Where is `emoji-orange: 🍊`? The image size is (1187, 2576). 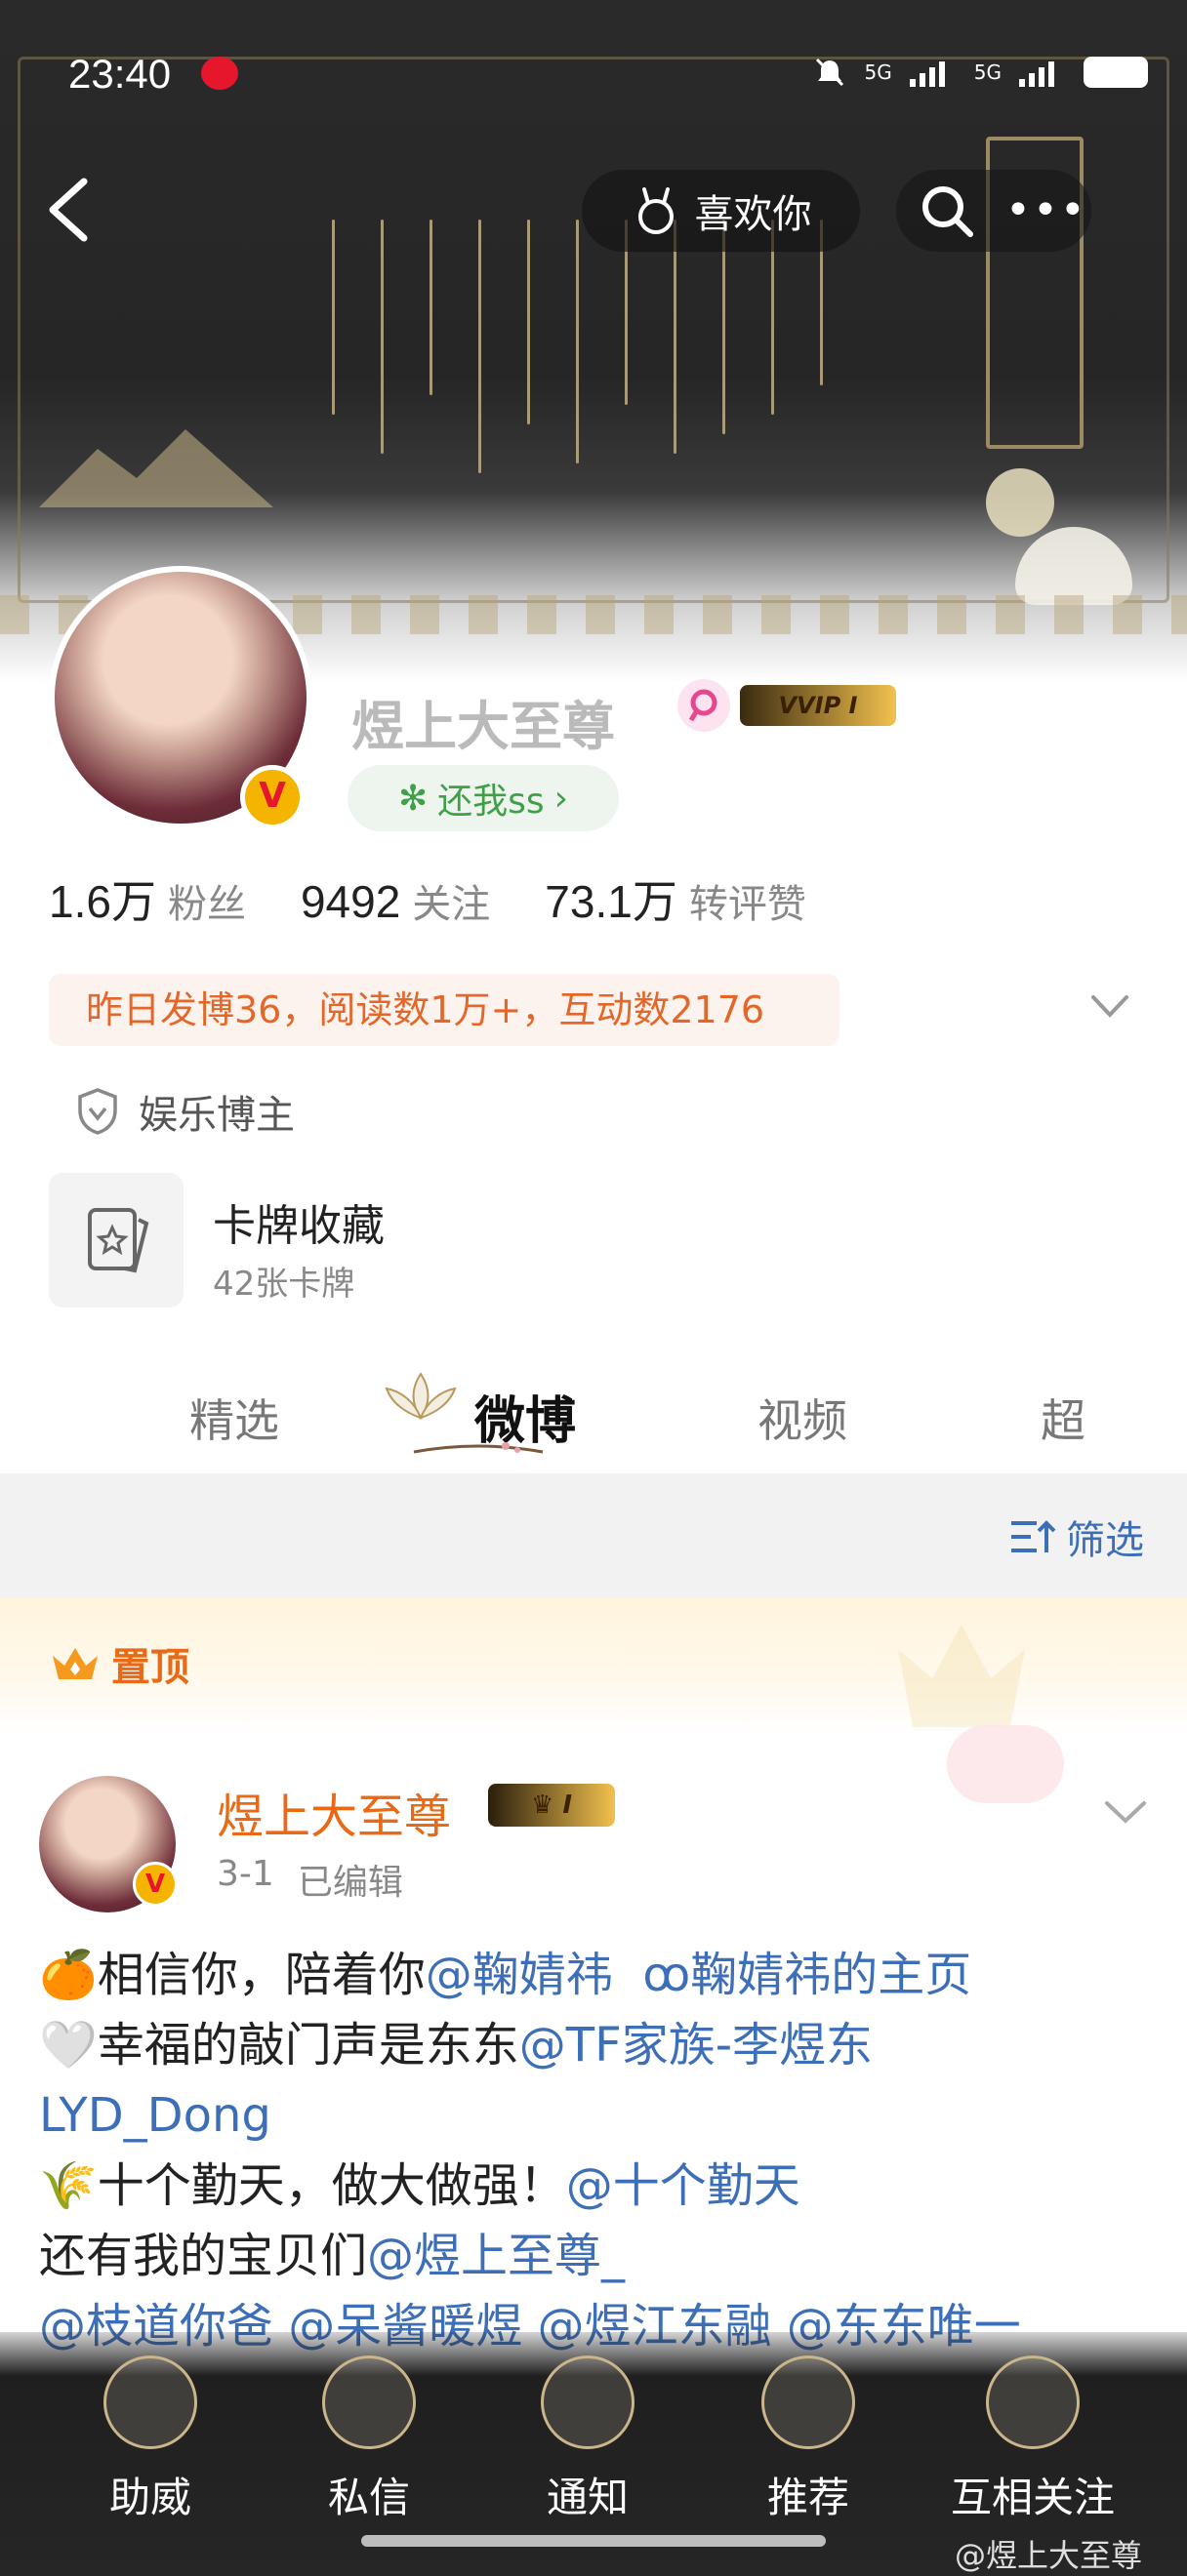
emoji-orange: 🍊 is located at coordinates (68, 1975).